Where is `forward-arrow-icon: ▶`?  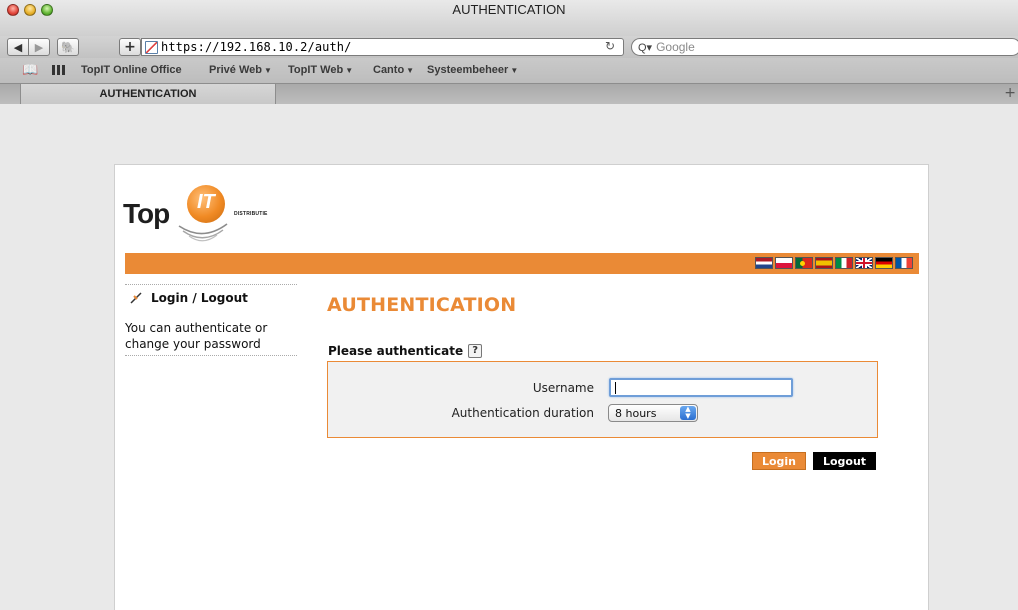 forward-arrow-icon: ▶ is located at coordinates (39, 47).